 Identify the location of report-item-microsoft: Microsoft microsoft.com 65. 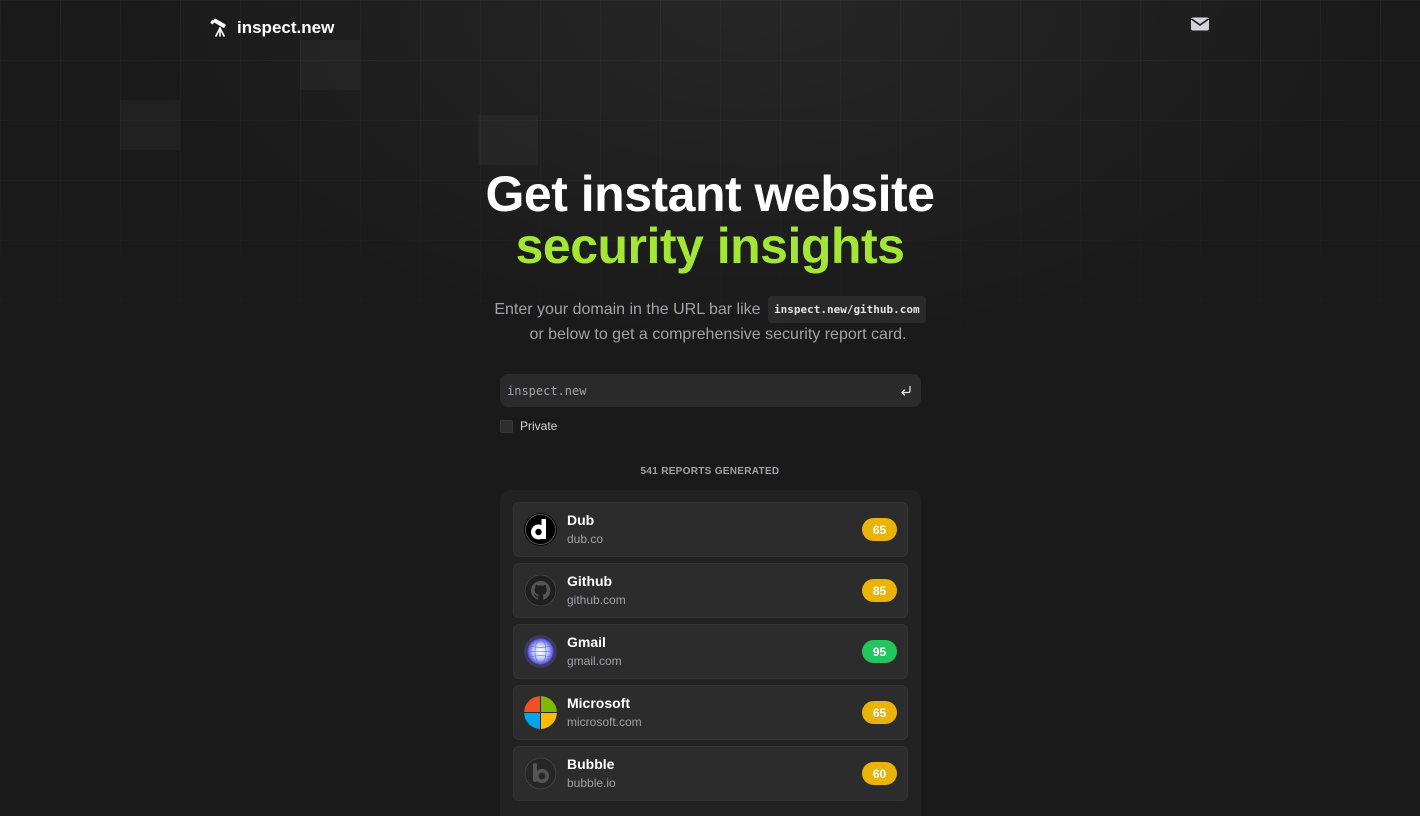
(710, 712).